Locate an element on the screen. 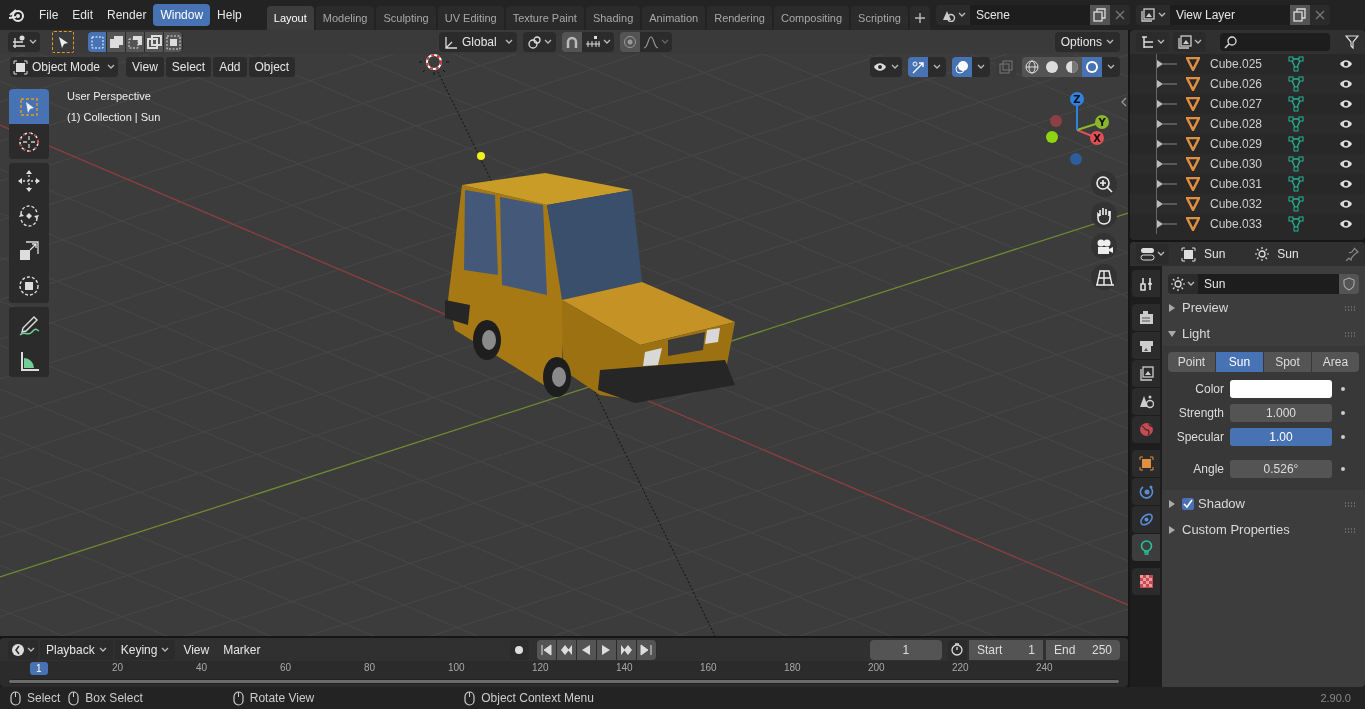 The width and height of the screenshot is (1365, 709). preview-range-toggle is located at coordinates (957, 649).